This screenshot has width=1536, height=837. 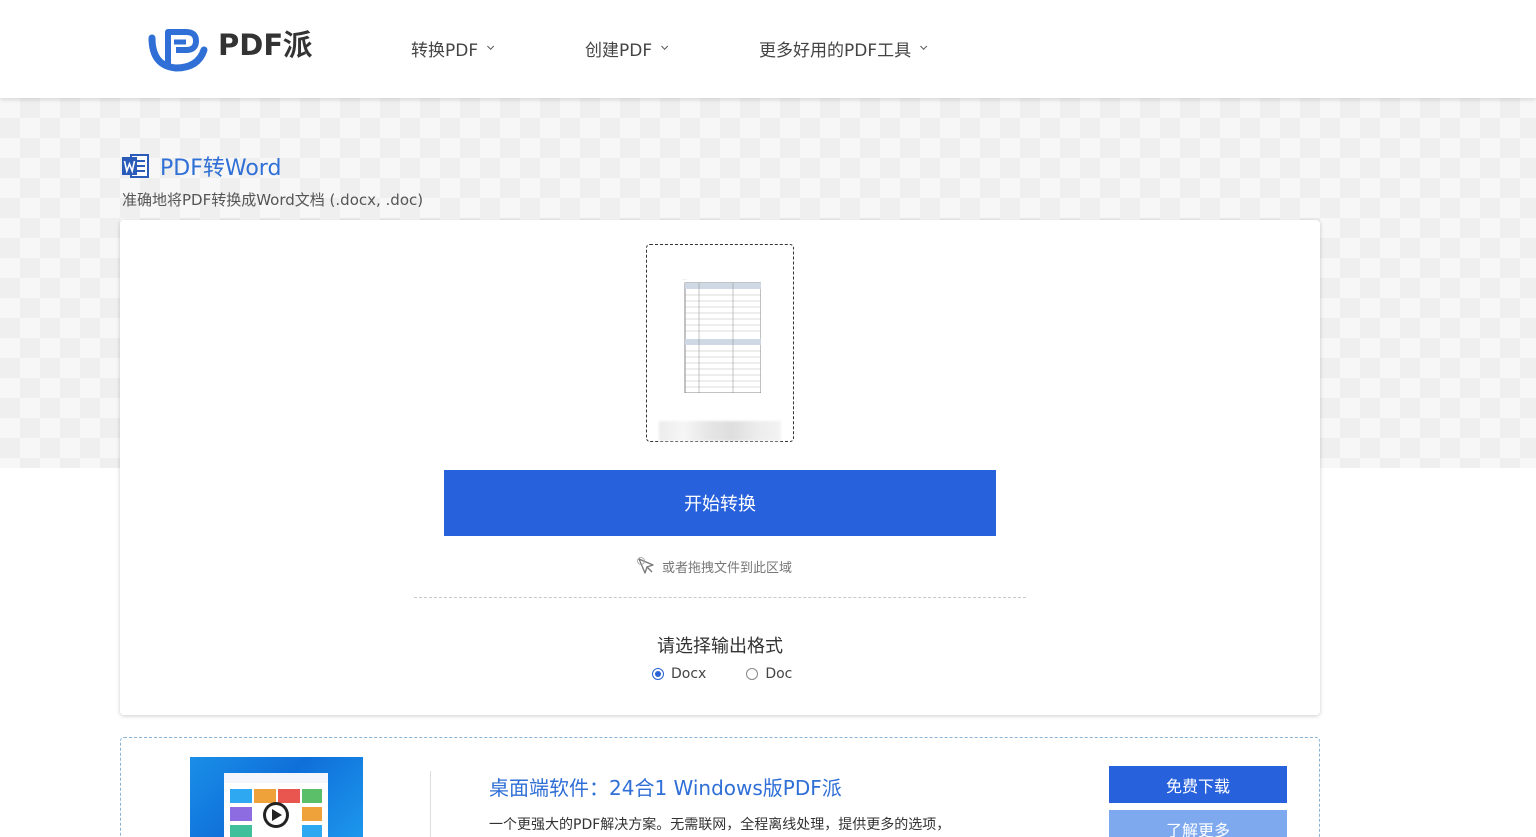 What do you see at coordinates (276, 797) in the screenshot?
I see `desktop-app-screenshot` at bounding box center [276, 797].